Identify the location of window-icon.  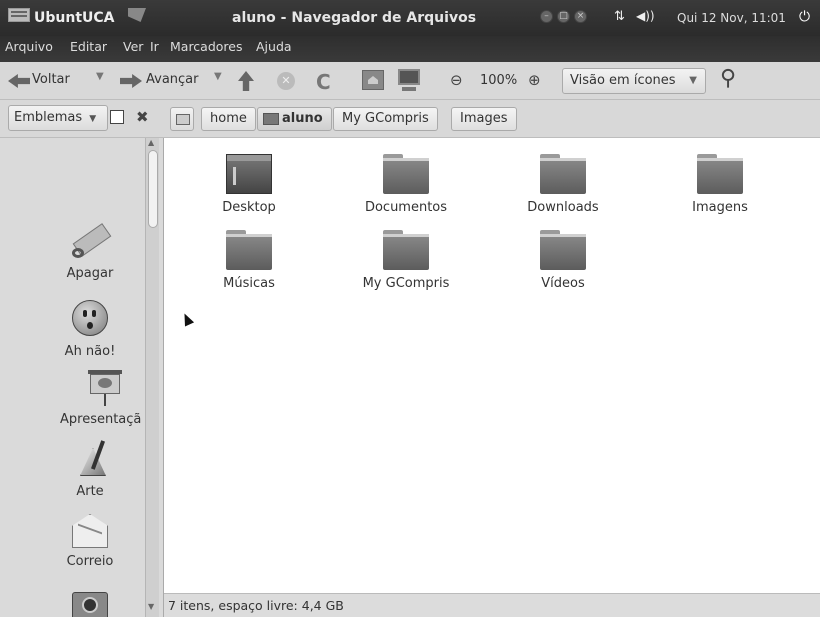
(137, 15).